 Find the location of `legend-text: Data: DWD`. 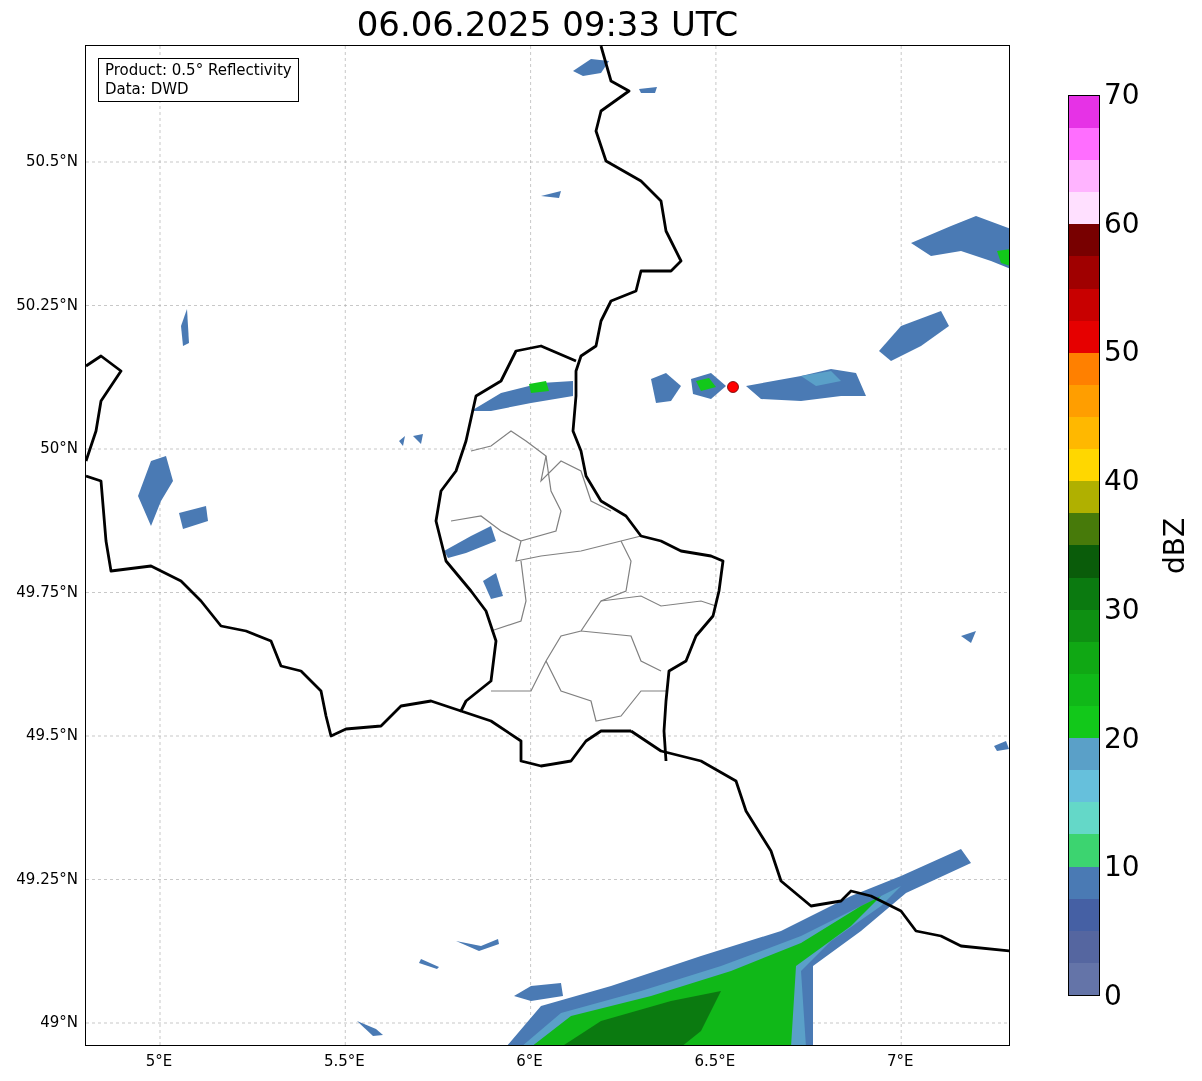

legend-text: Data: DWD is located at coordinates (147, 89).